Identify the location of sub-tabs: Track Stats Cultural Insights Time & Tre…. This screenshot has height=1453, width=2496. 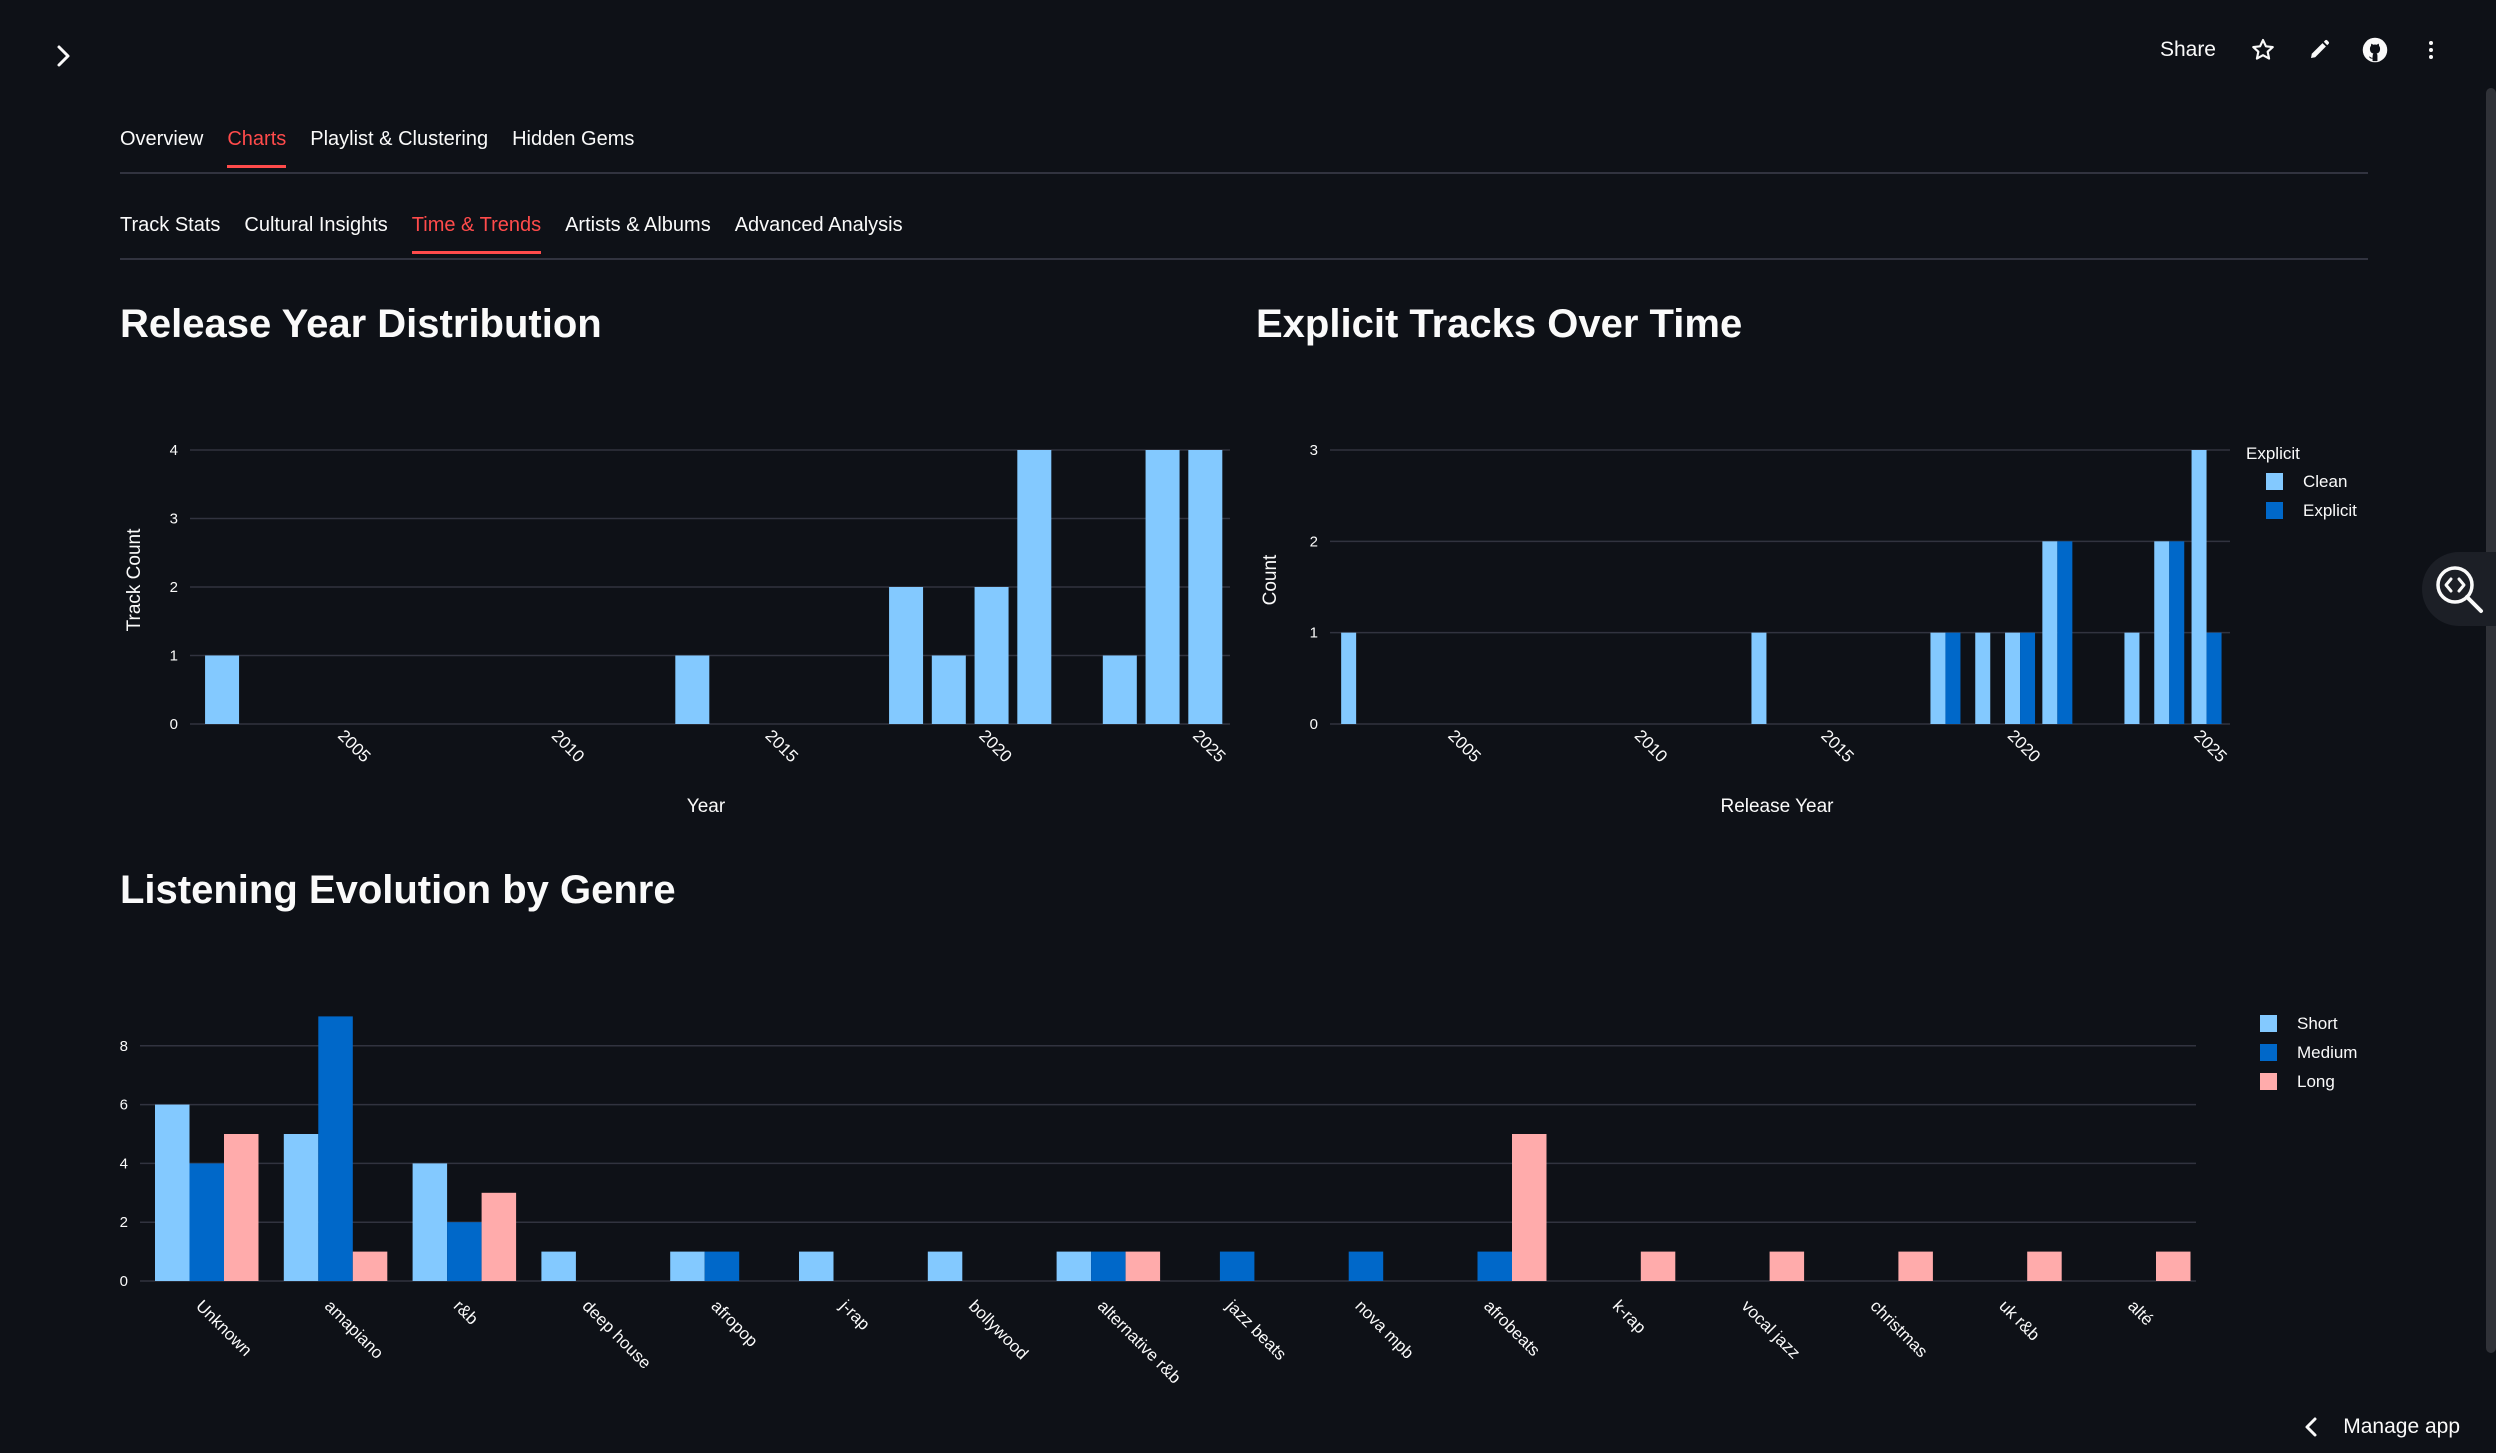
(1244, 234).